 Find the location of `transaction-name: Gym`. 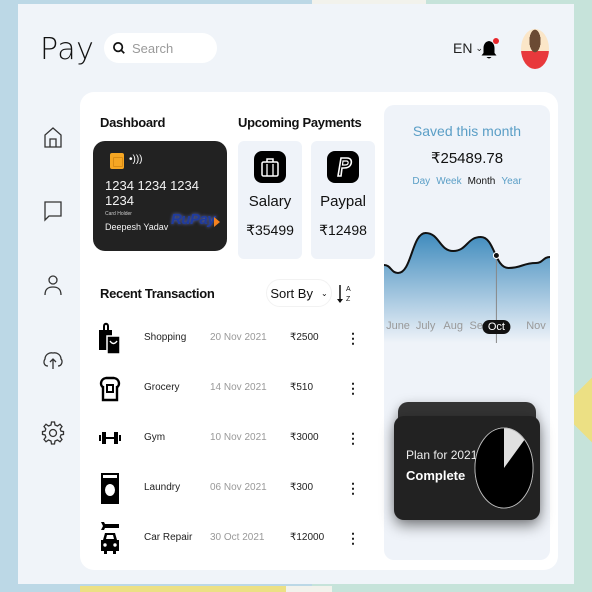

transaction-name: Gym is located at coordinates (155, 437).